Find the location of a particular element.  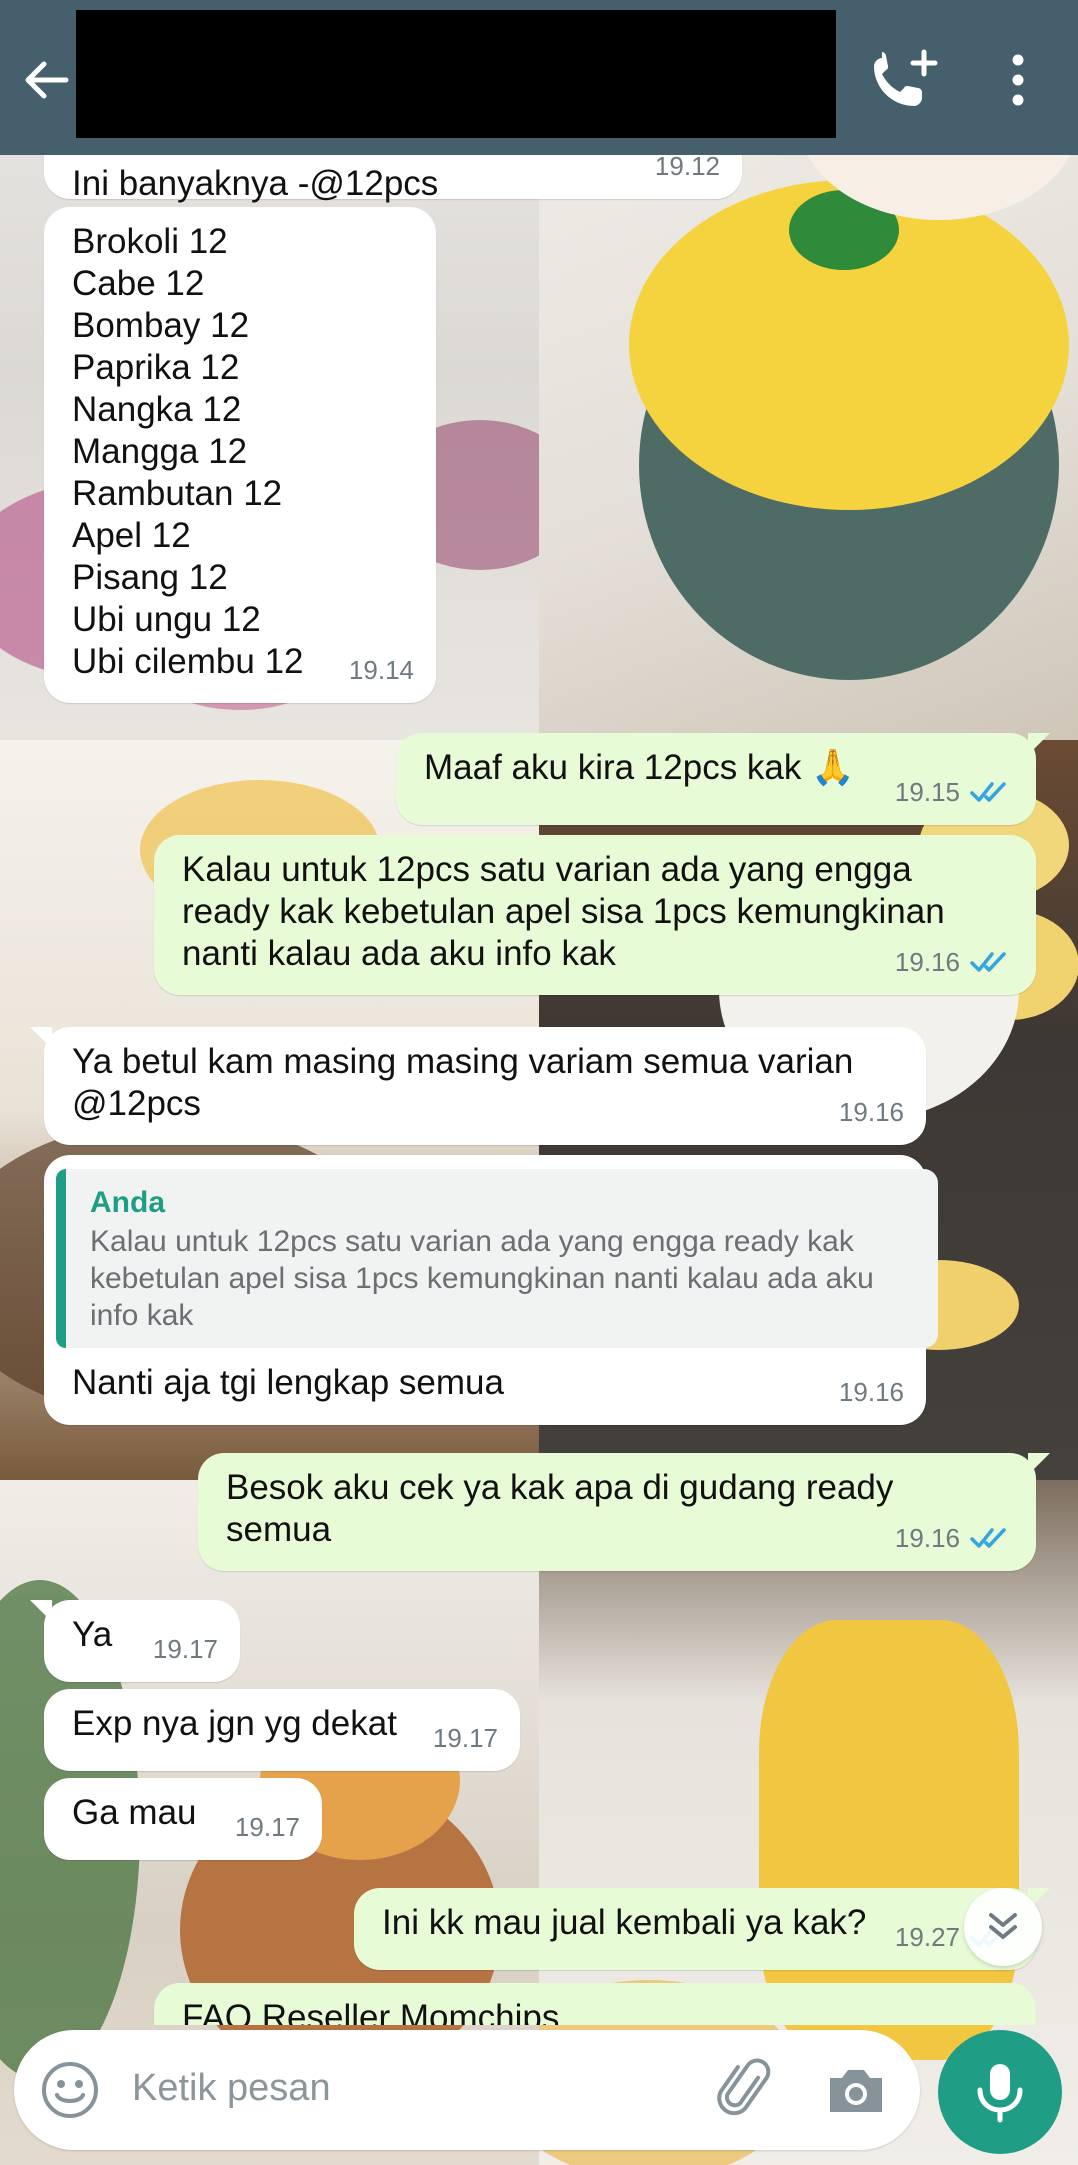

message-incoming: Exp nya jgn yg dekat 19.17 is located at coordinates (282, 1730).